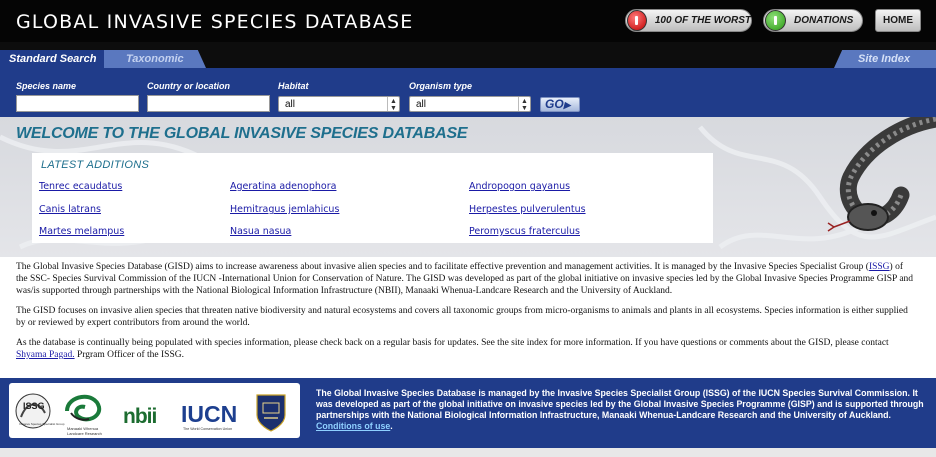 The height and width of the screenshot is (457, 936). I want to click on 100-of-the-worst-button: 100 OF THE WORST, so click(688, 20).